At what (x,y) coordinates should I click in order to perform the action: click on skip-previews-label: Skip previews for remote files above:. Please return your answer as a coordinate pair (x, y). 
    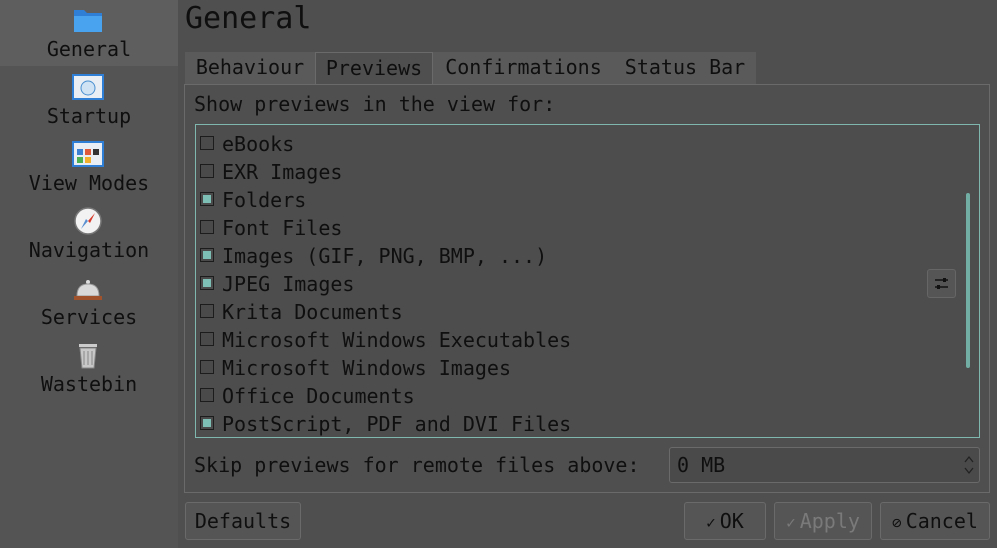
    Looking at the image, I should click on (417, 465).